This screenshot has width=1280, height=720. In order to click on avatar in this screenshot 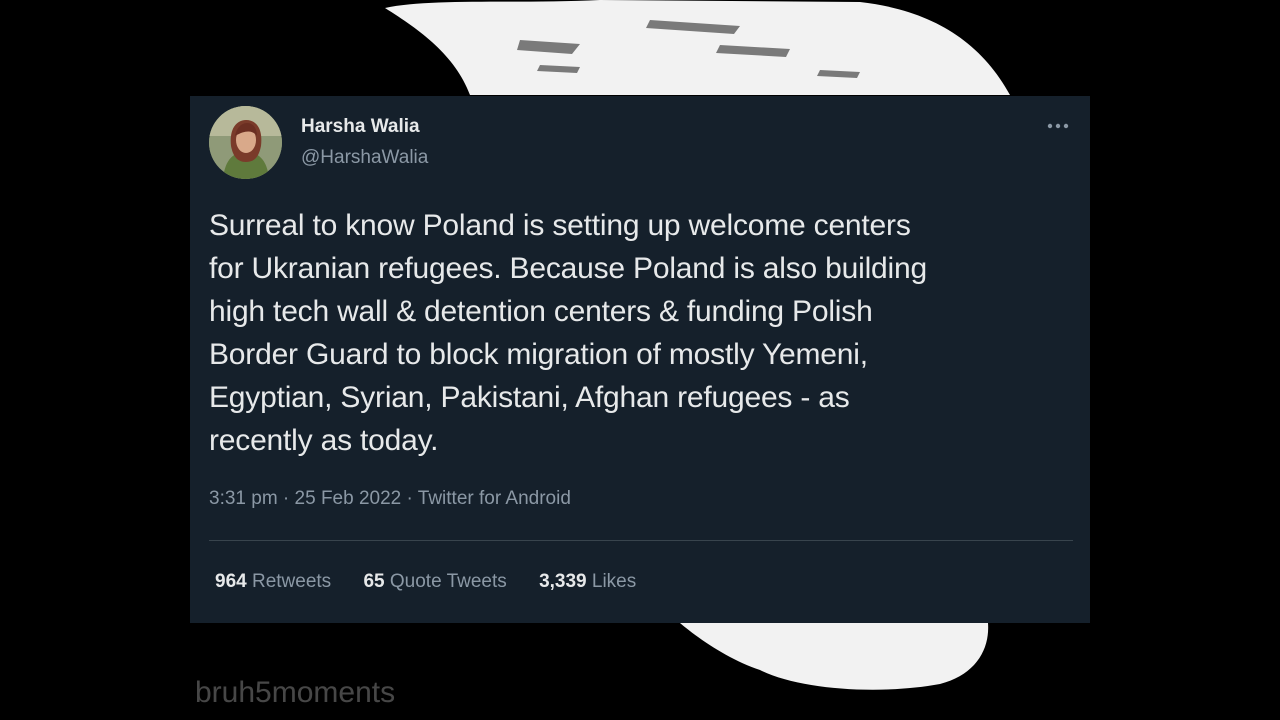, I will do `click(245, 142)`.